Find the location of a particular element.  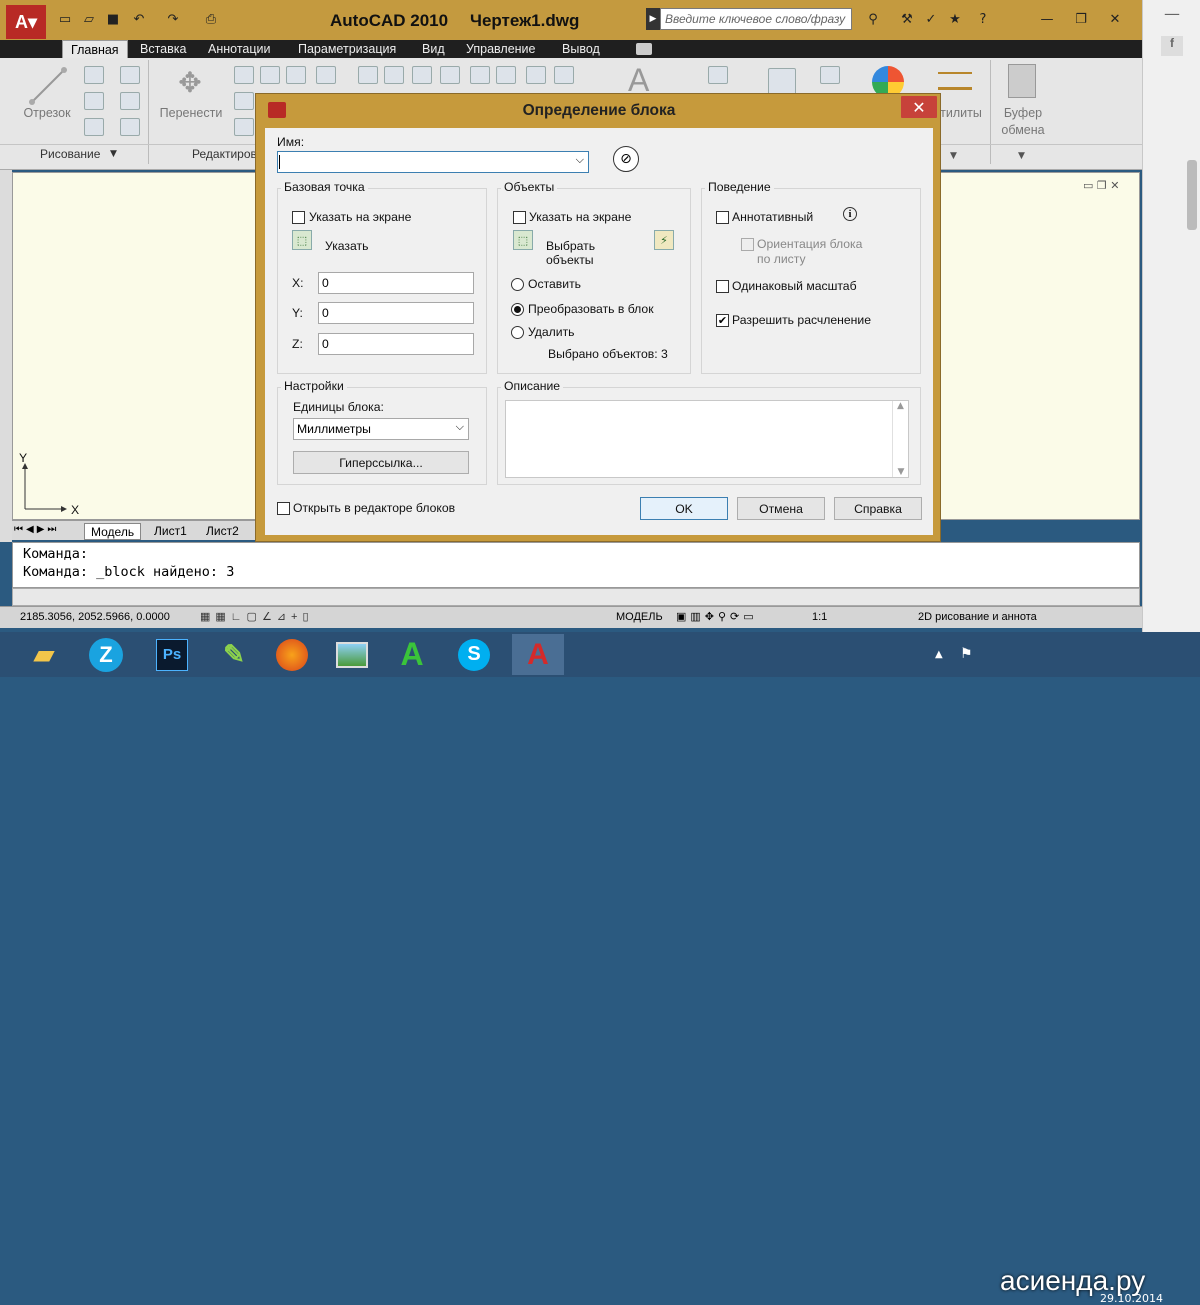

scrollbar-thumb is located at coordinates (1192, 195).